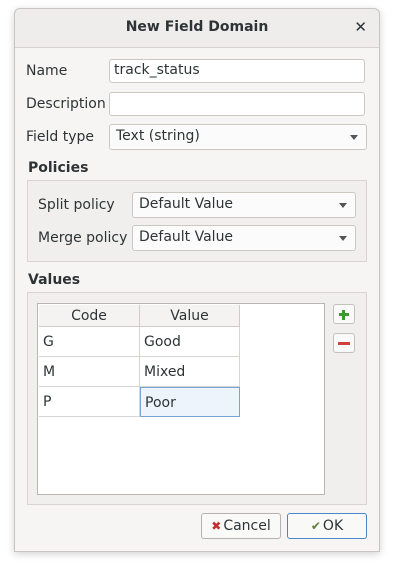 This screenshot has width=401, height=568. I want to click on field-type-value: Text (string), so click(158, 136).